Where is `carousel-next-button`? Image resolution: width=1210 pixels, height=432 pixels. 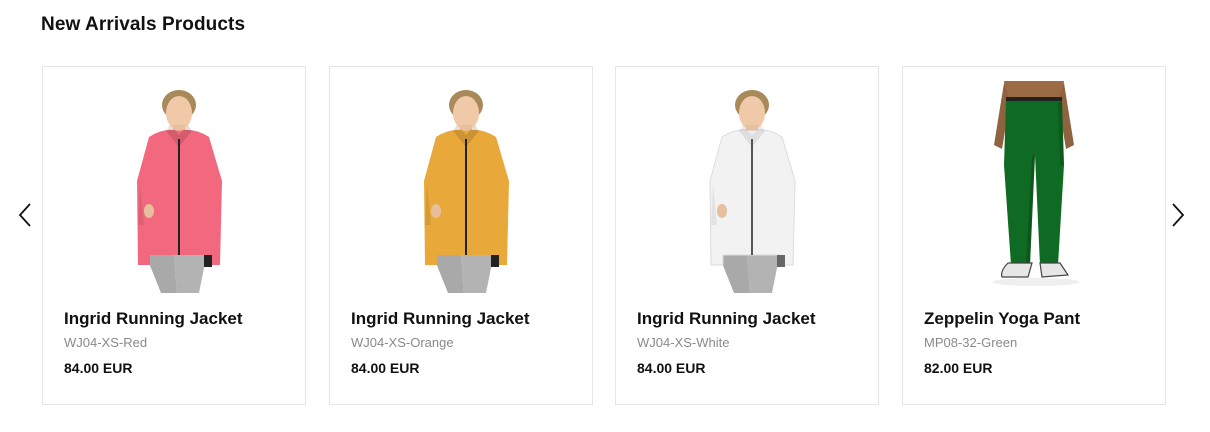
carousel-next-button is located at coordinates (1178, 215).